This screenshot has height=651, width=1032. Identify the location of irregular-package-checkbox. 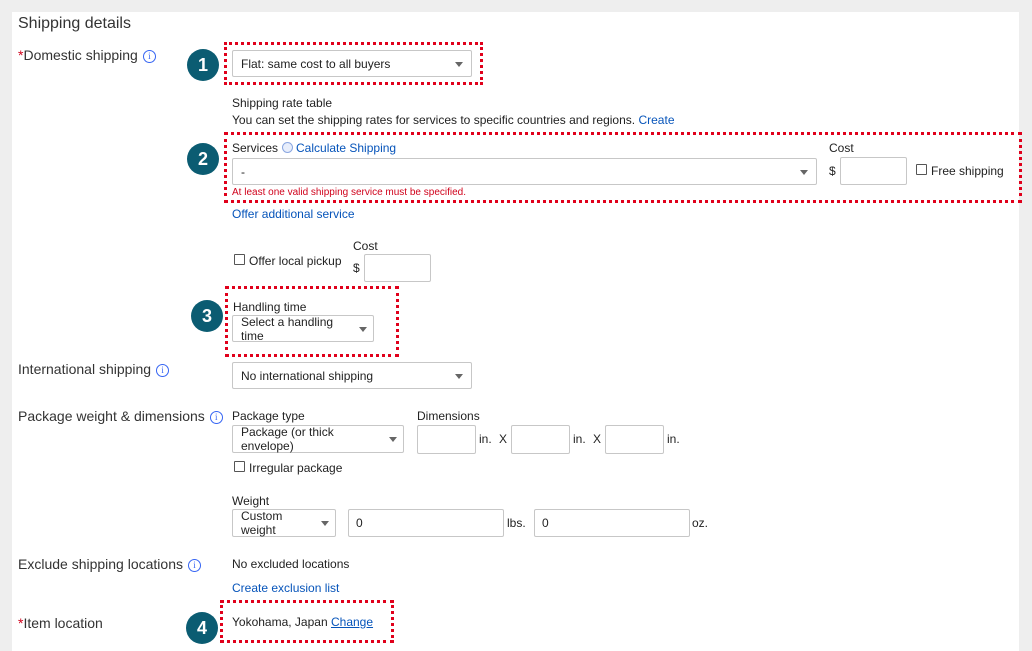
(239, 466).